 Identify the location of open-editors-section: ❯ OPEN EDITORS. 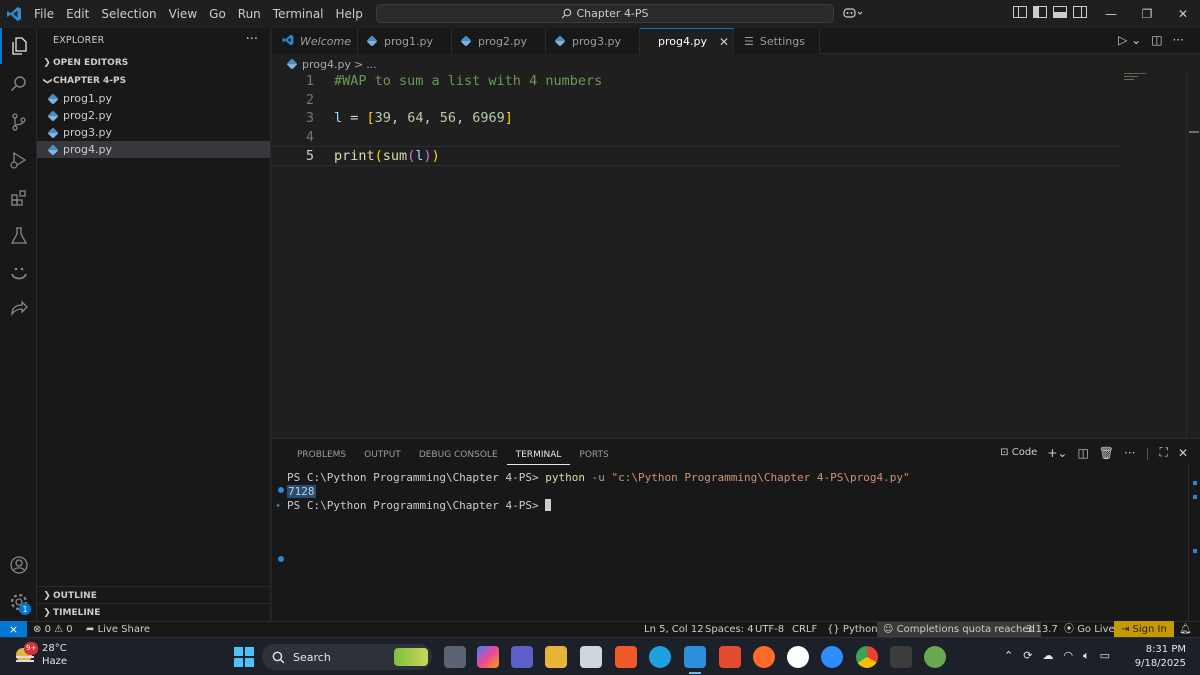
(153, 63).